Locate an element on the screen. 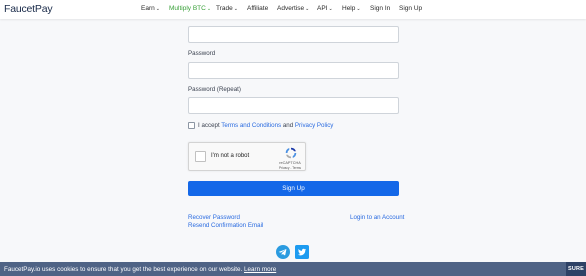 The width and height of the screenshot is (586, 276). nav-advertise-label: Advertise is located at coordinates (291, 8).